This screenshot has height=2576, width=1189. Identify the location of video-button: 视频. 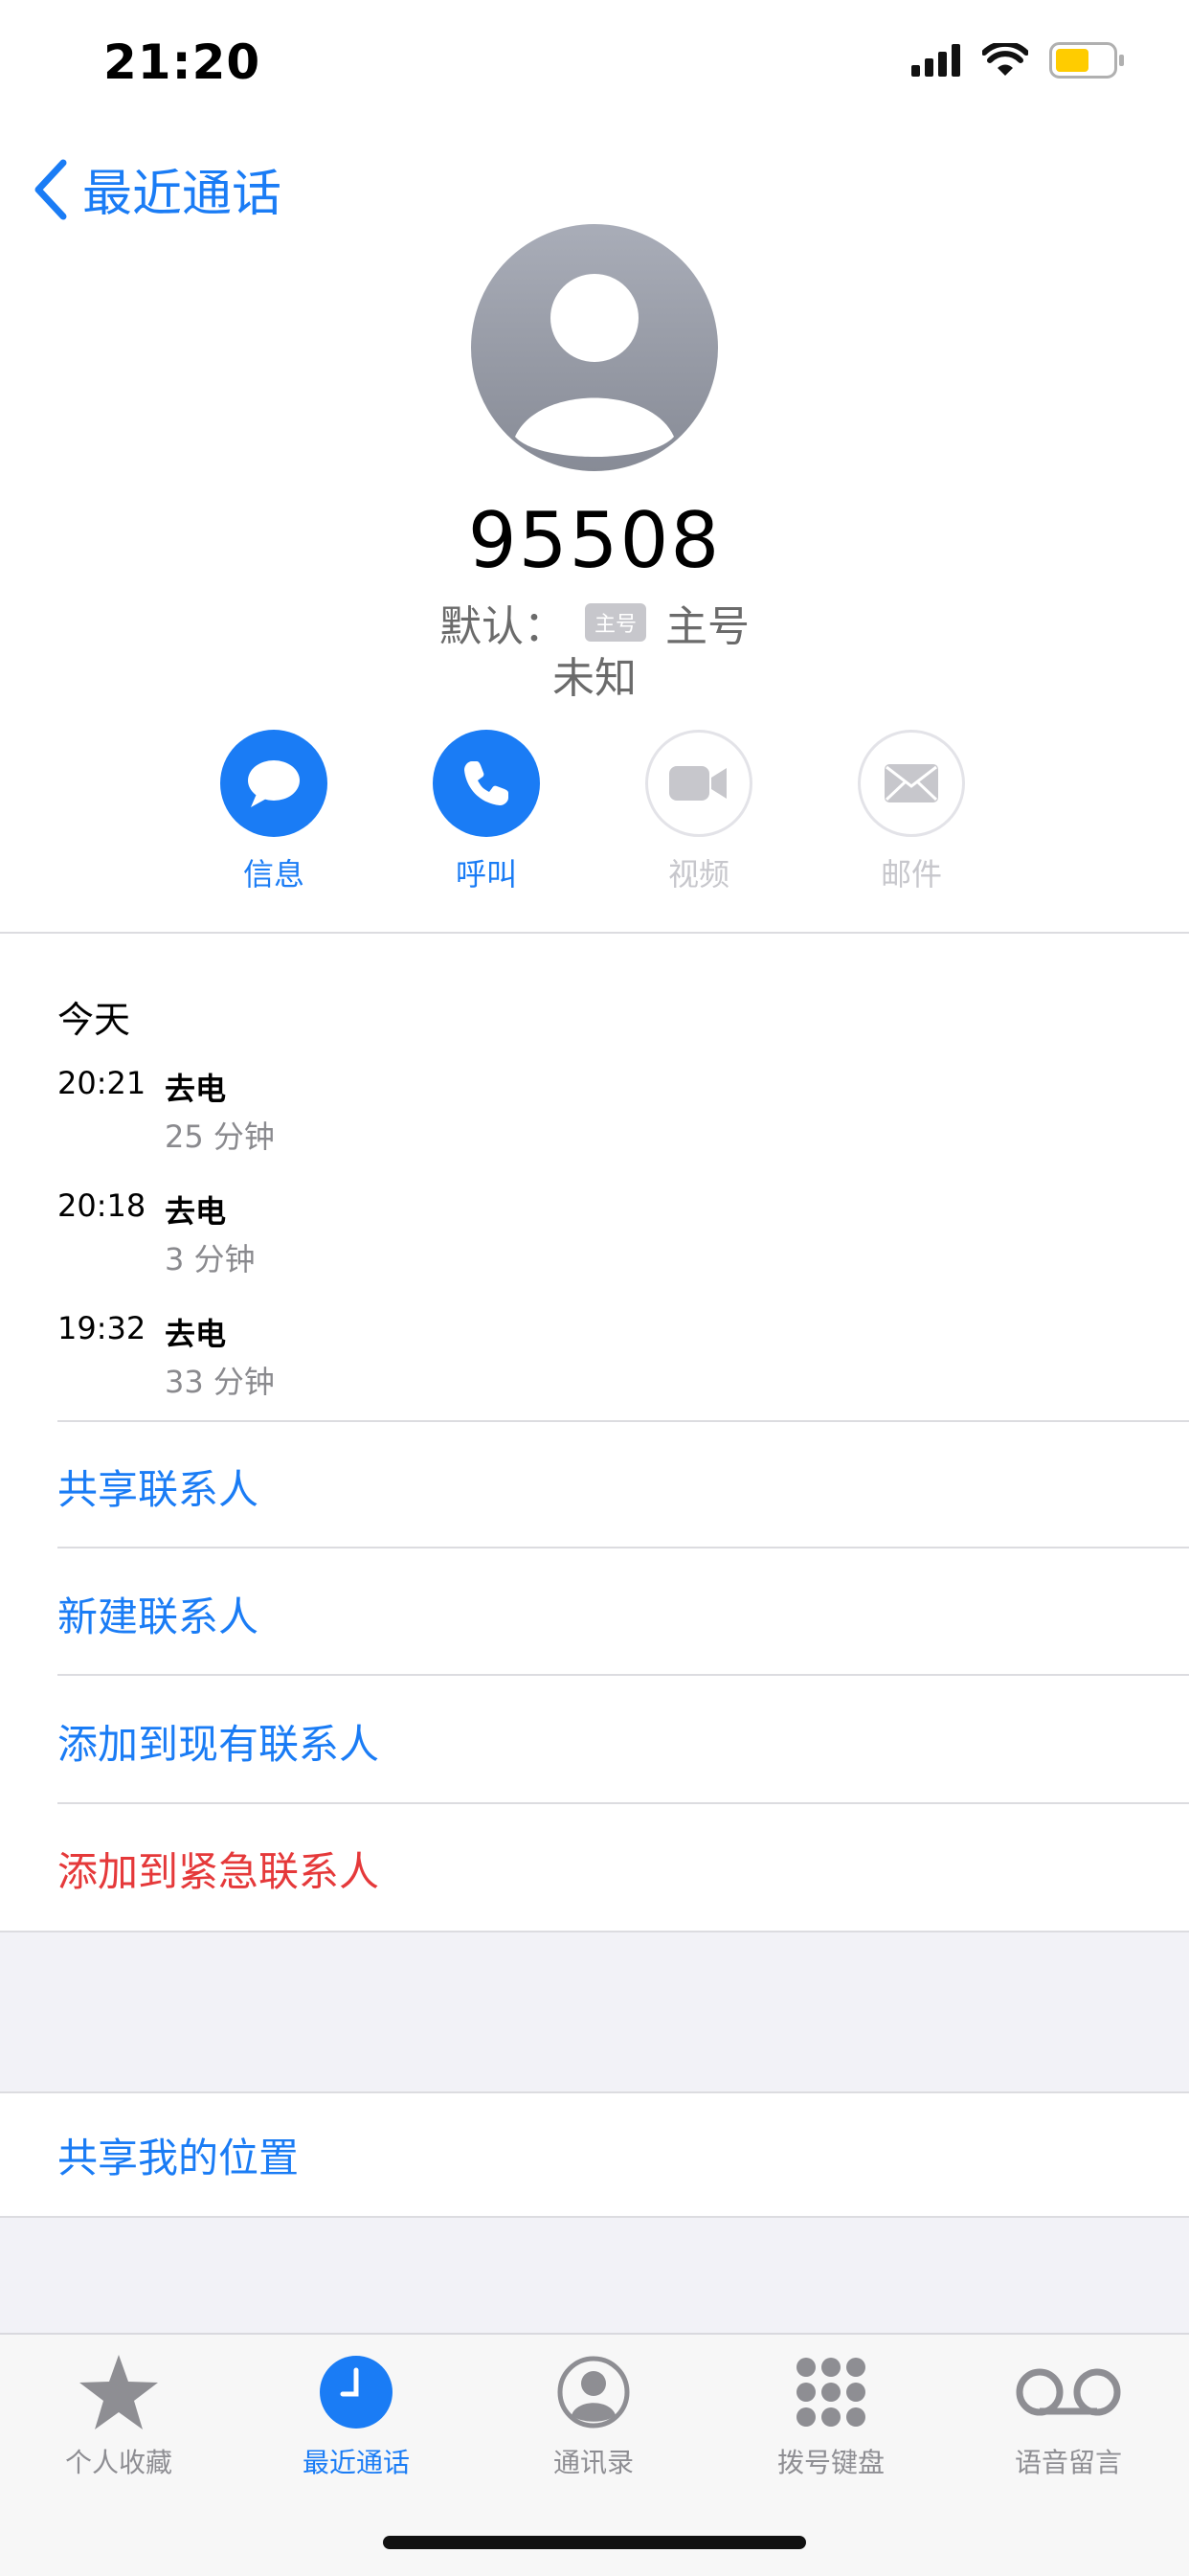
(698, 812).